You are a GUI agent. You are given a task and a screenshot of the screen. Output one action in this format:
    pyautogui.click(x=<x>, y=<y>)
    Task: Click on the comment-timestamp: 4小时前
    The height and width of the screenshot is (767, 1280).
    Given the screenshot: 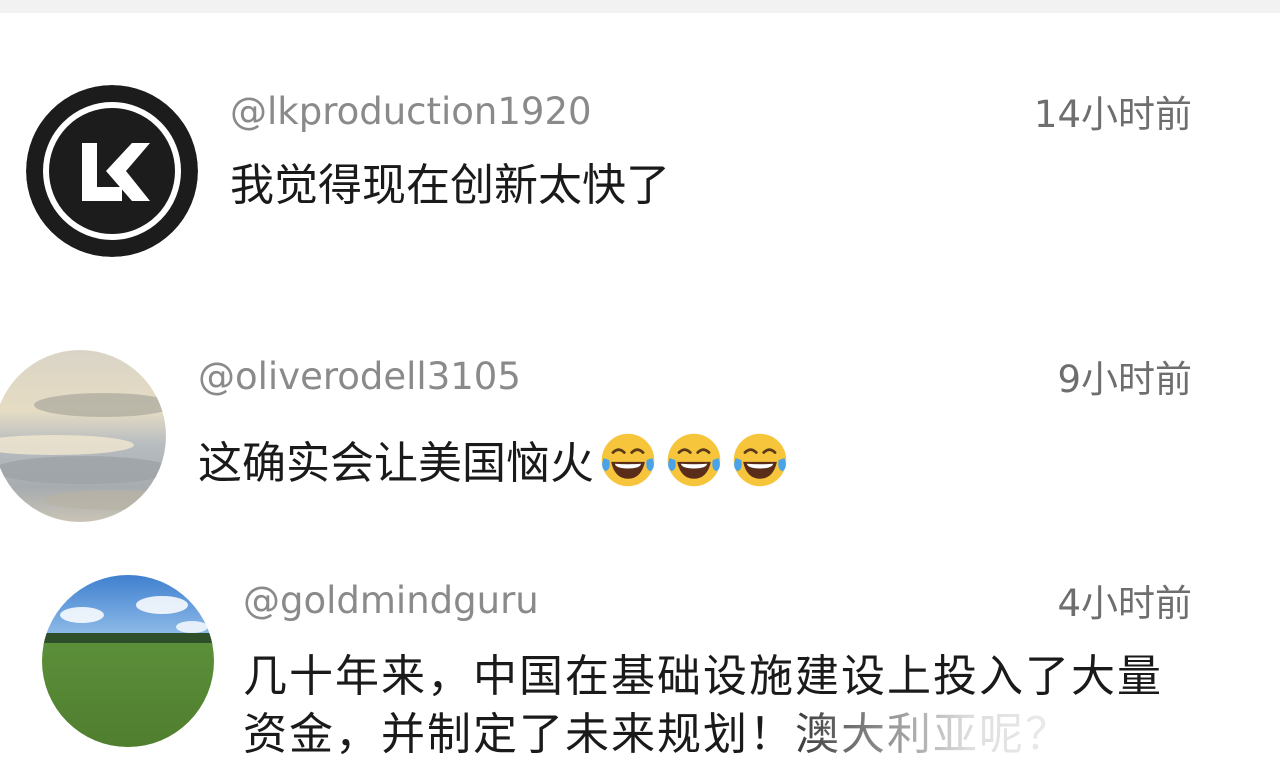 What is the action you would take?
    pyautogui.click(x=1124, y=603)
    